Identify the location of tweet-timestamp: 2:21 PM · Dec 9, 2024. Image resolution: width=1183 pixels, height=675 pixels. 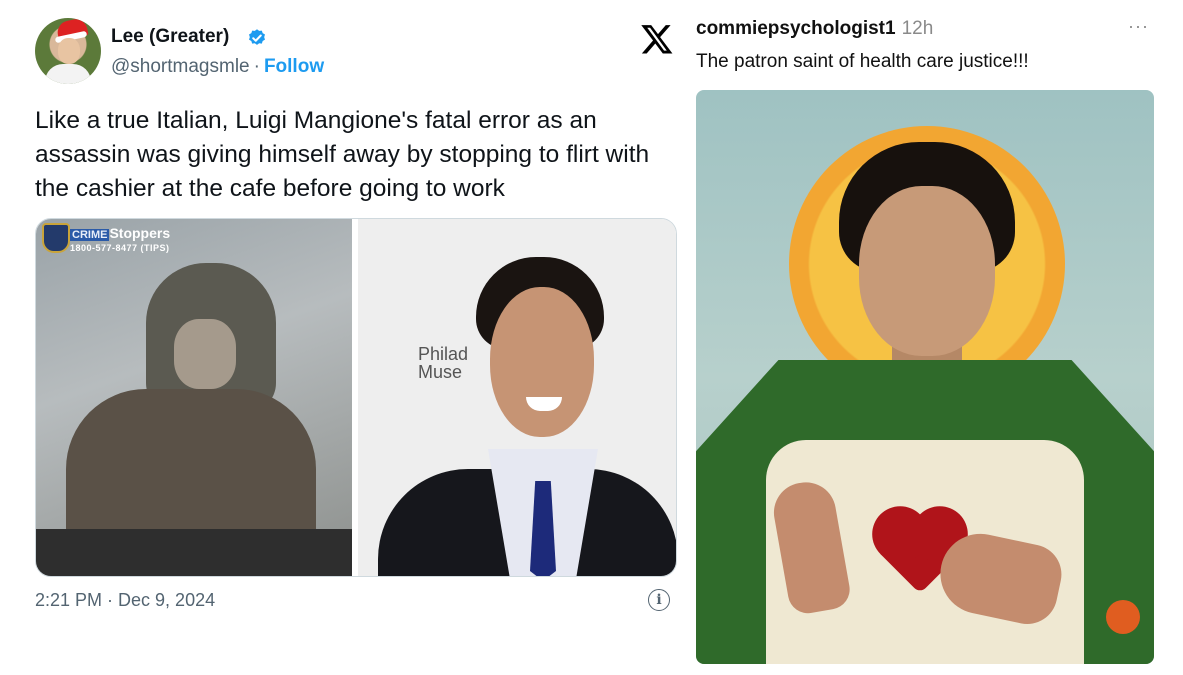
(125, 600).